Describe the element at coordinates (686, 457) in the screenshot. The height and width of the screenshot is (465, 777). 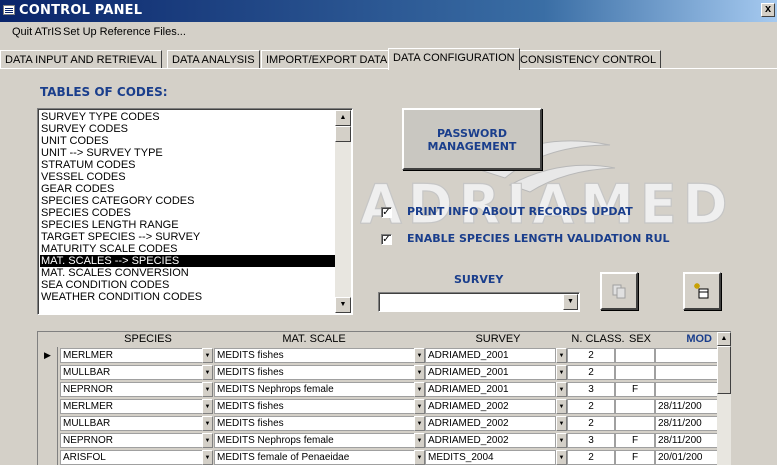
I see `cell-mod: 20/01/200` at that location.